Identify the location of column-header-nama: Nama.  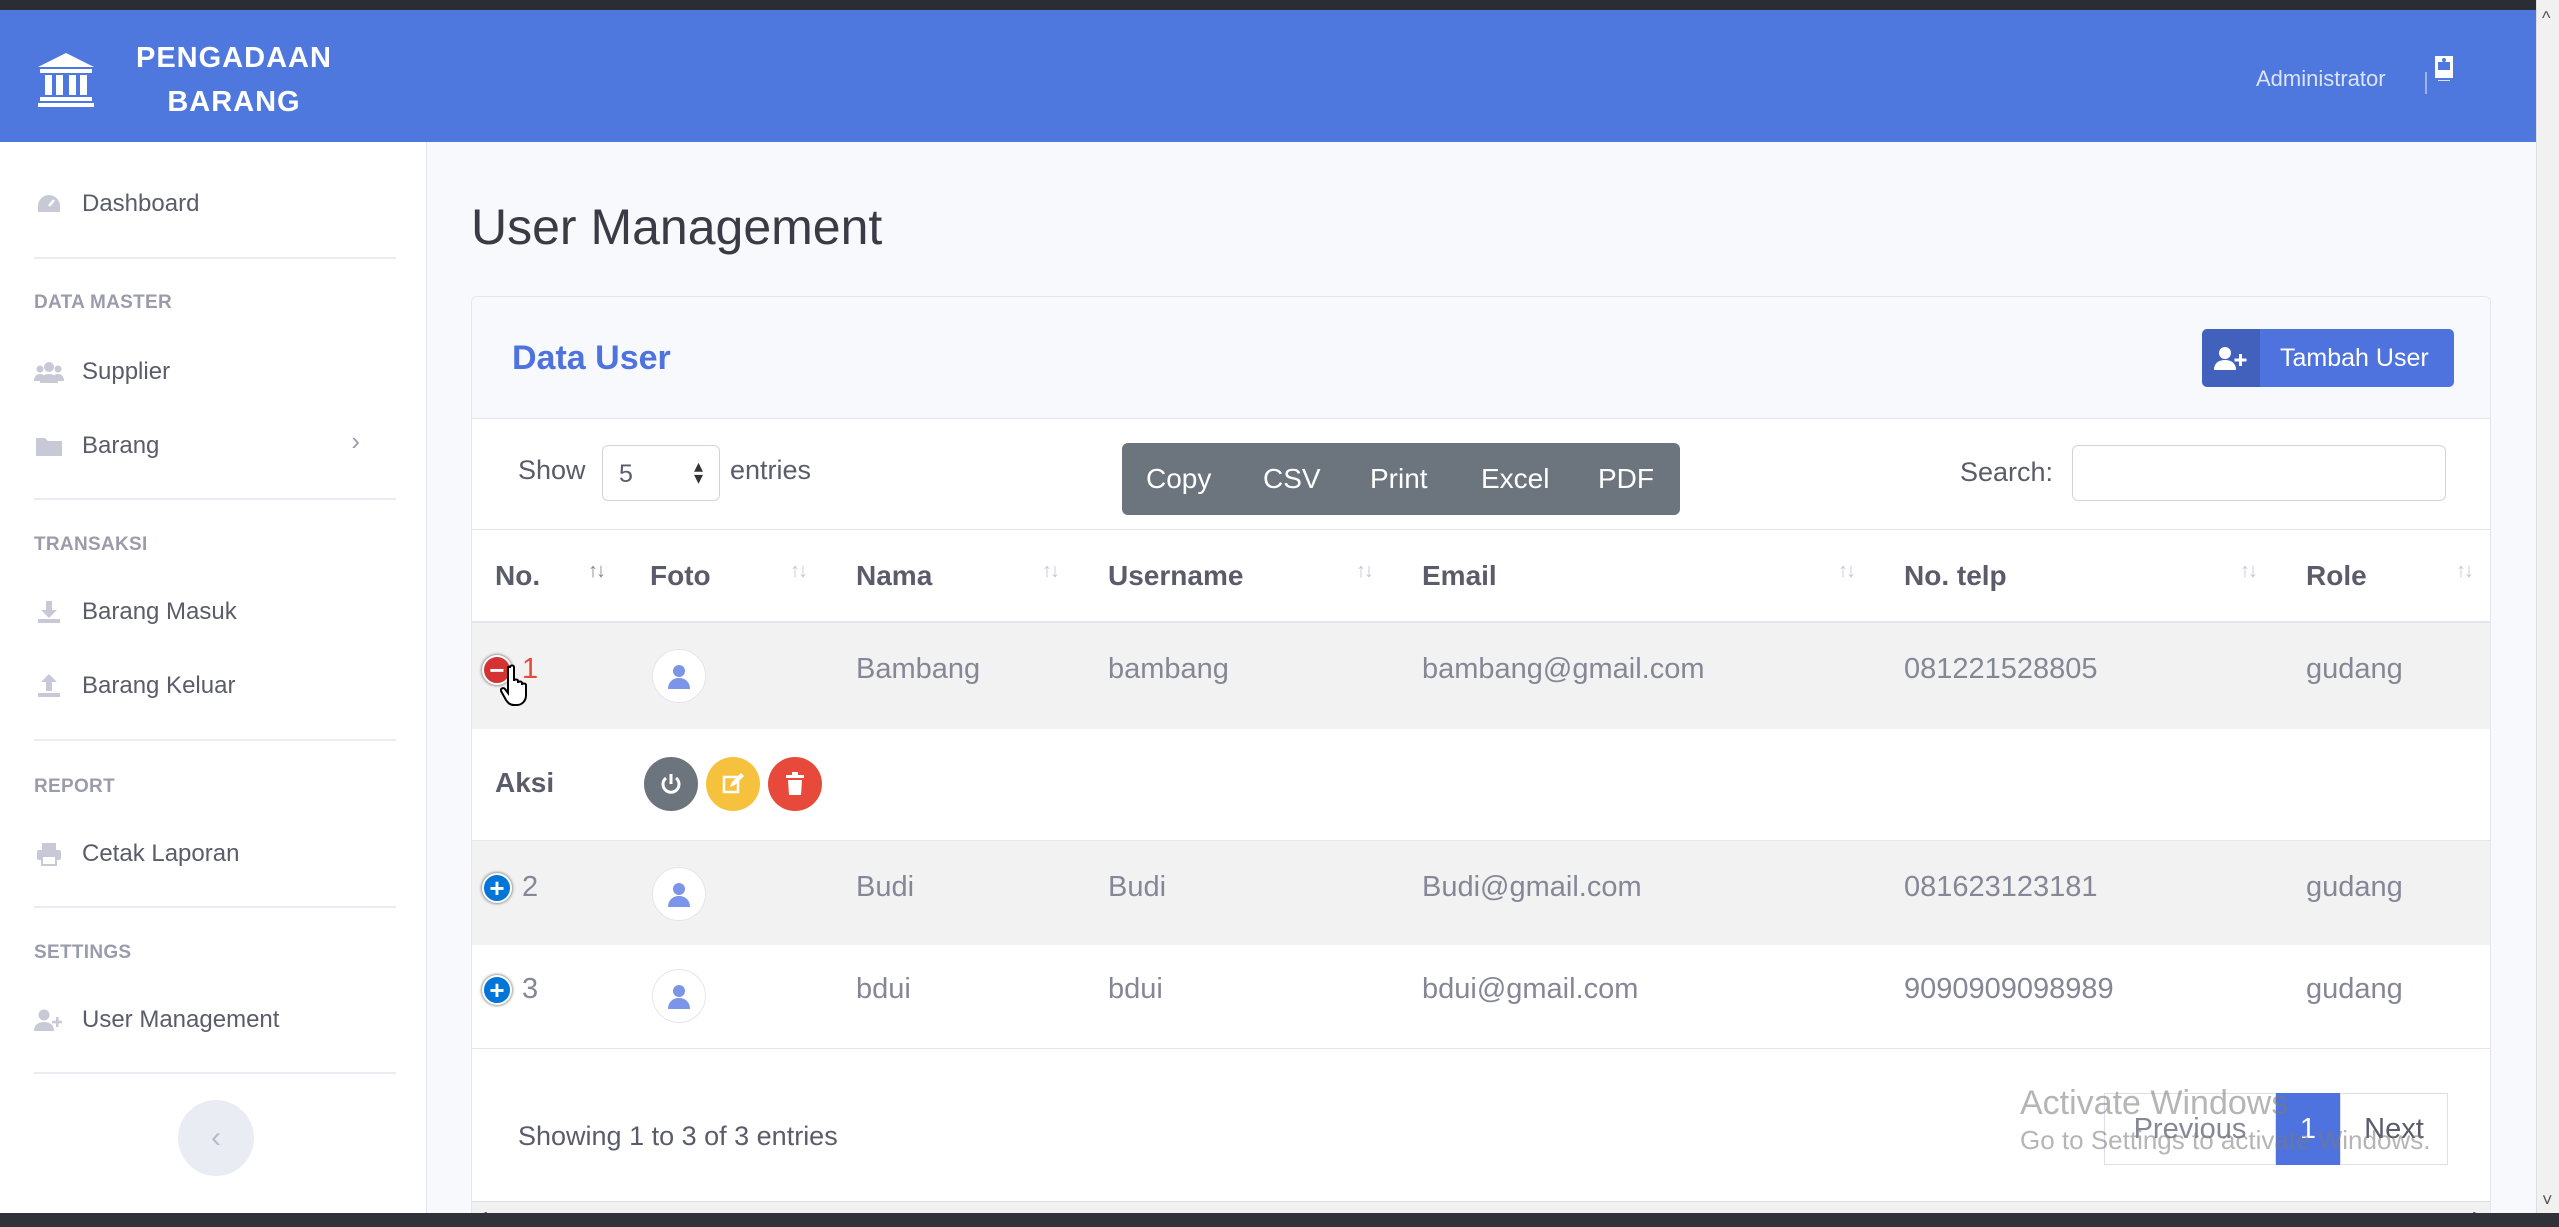
(894, 576).